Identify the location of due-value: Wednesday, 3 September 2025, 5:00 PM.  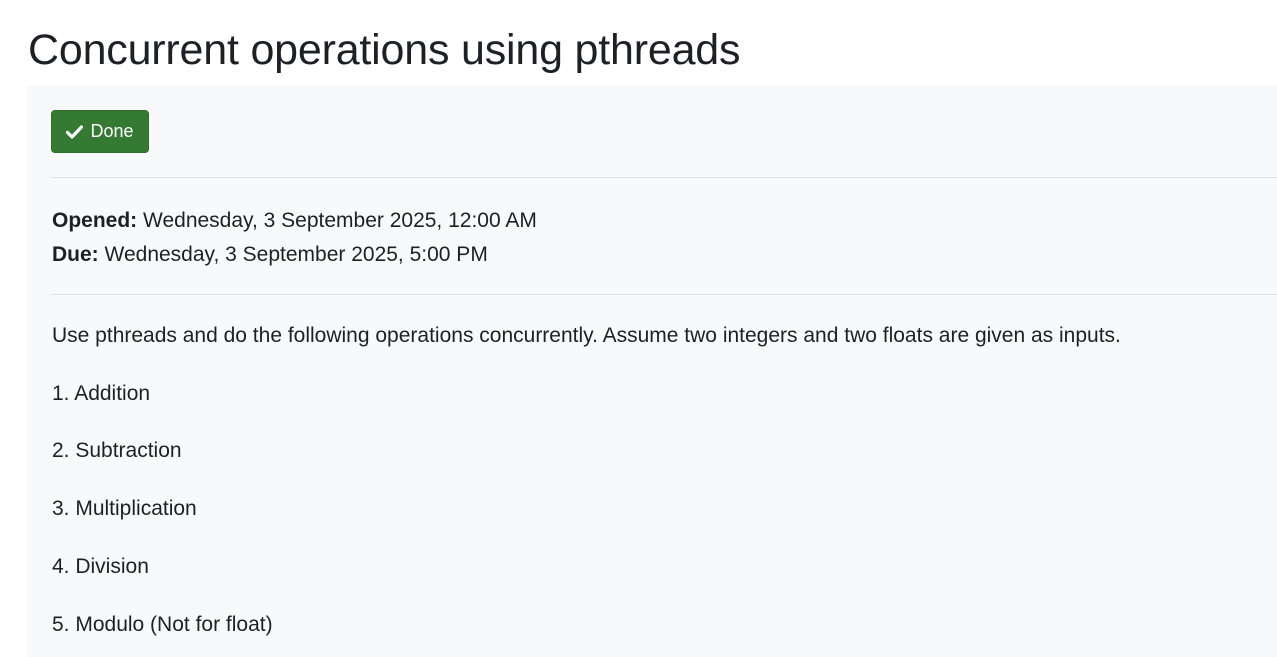
(296, 254).